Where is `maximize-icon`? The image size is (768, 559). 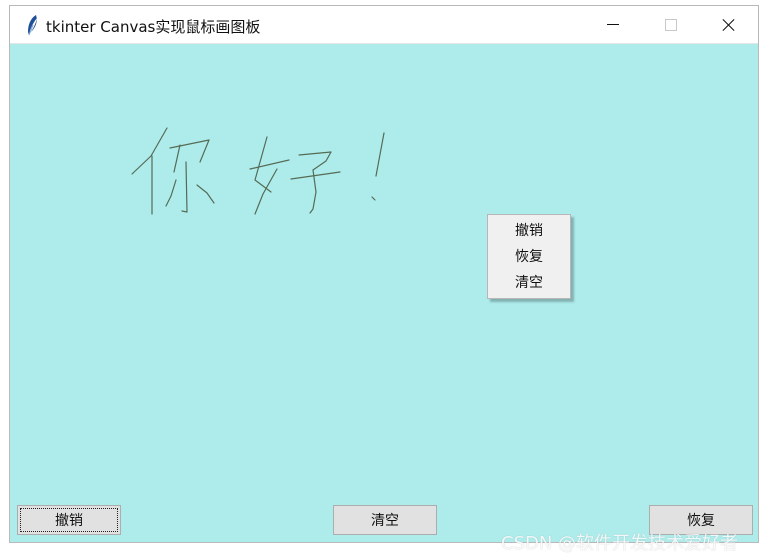 maximize-icon is located at coordinates (671, 24).